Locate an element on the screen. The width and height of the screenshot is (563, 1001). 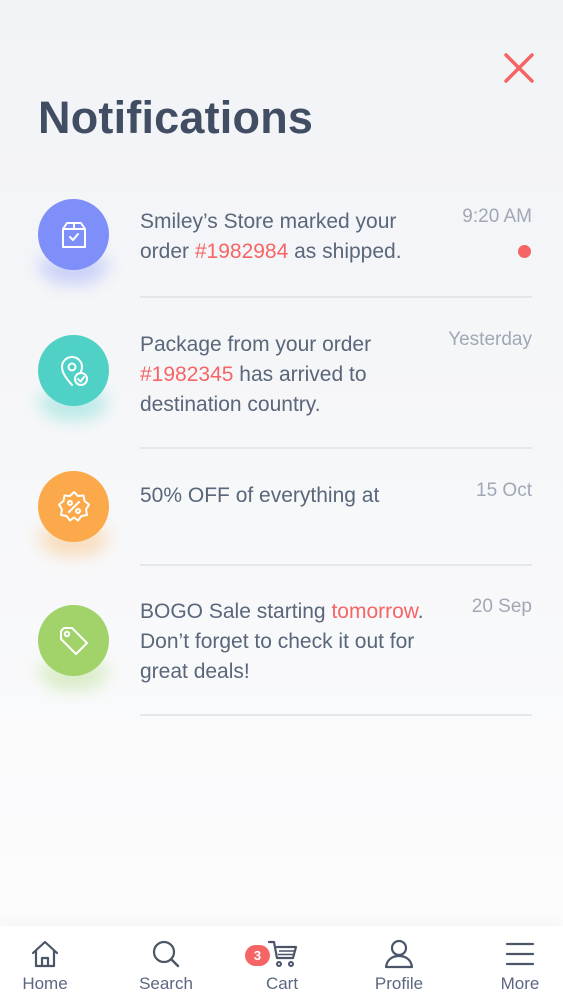
package-icon is located at coordinates (73, 234).